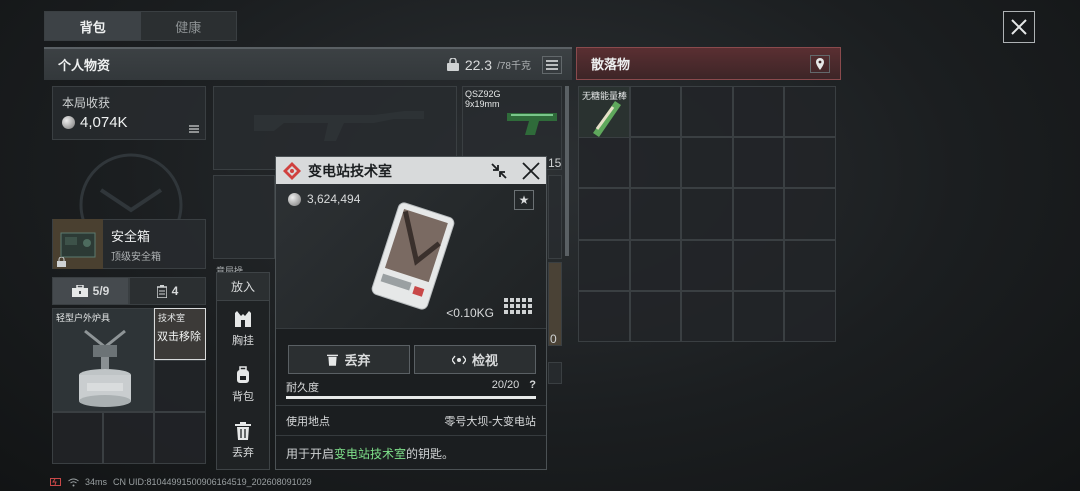 The width and height of the screenshot is (1080, 491). I want to click on collapse-icon, so click(499, 171).